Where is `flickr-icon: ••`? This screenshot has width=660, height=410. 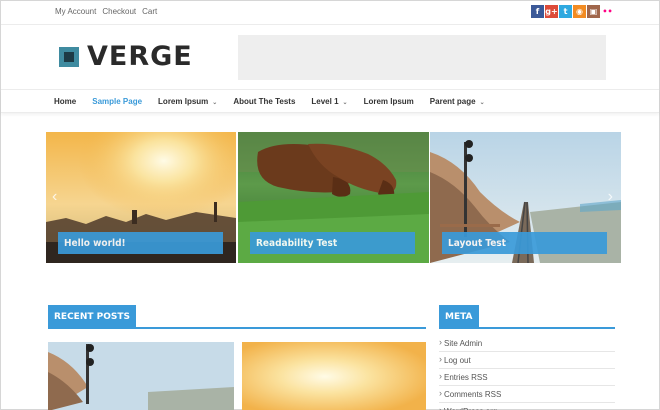 flickr-icon: •• is located at coordinates (607, 11).